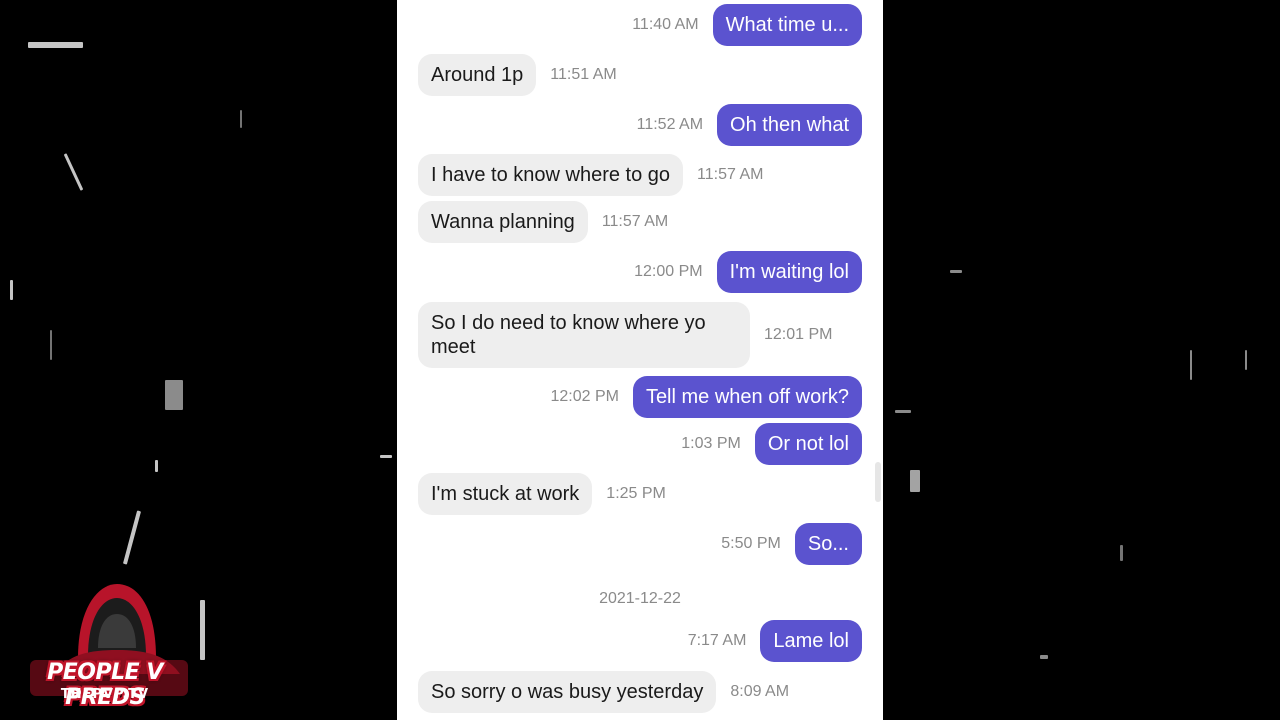  I want to click on message-bubble: So I do need to know where yo meet, so click(584, 335).